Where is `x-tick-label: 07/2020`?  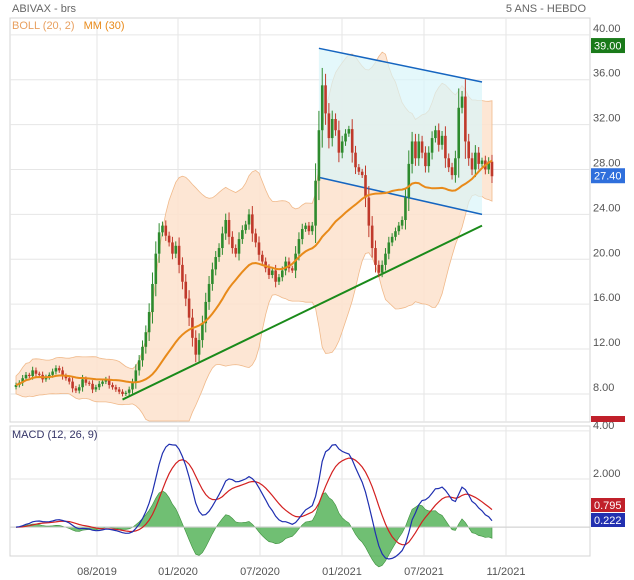
x-tick-label: 07/2020 is located at coordinates (260, 572).